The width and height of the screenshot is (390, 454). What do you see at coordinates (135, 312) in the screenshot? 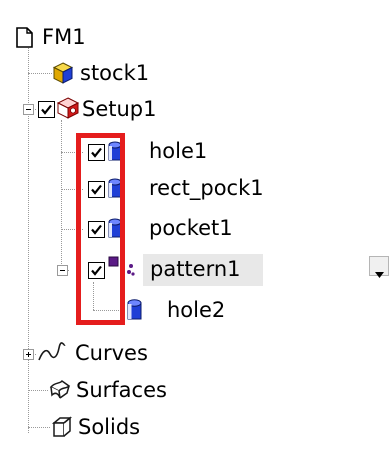
I see `feature-cylinder-icon` at bounding box center [135, 312].